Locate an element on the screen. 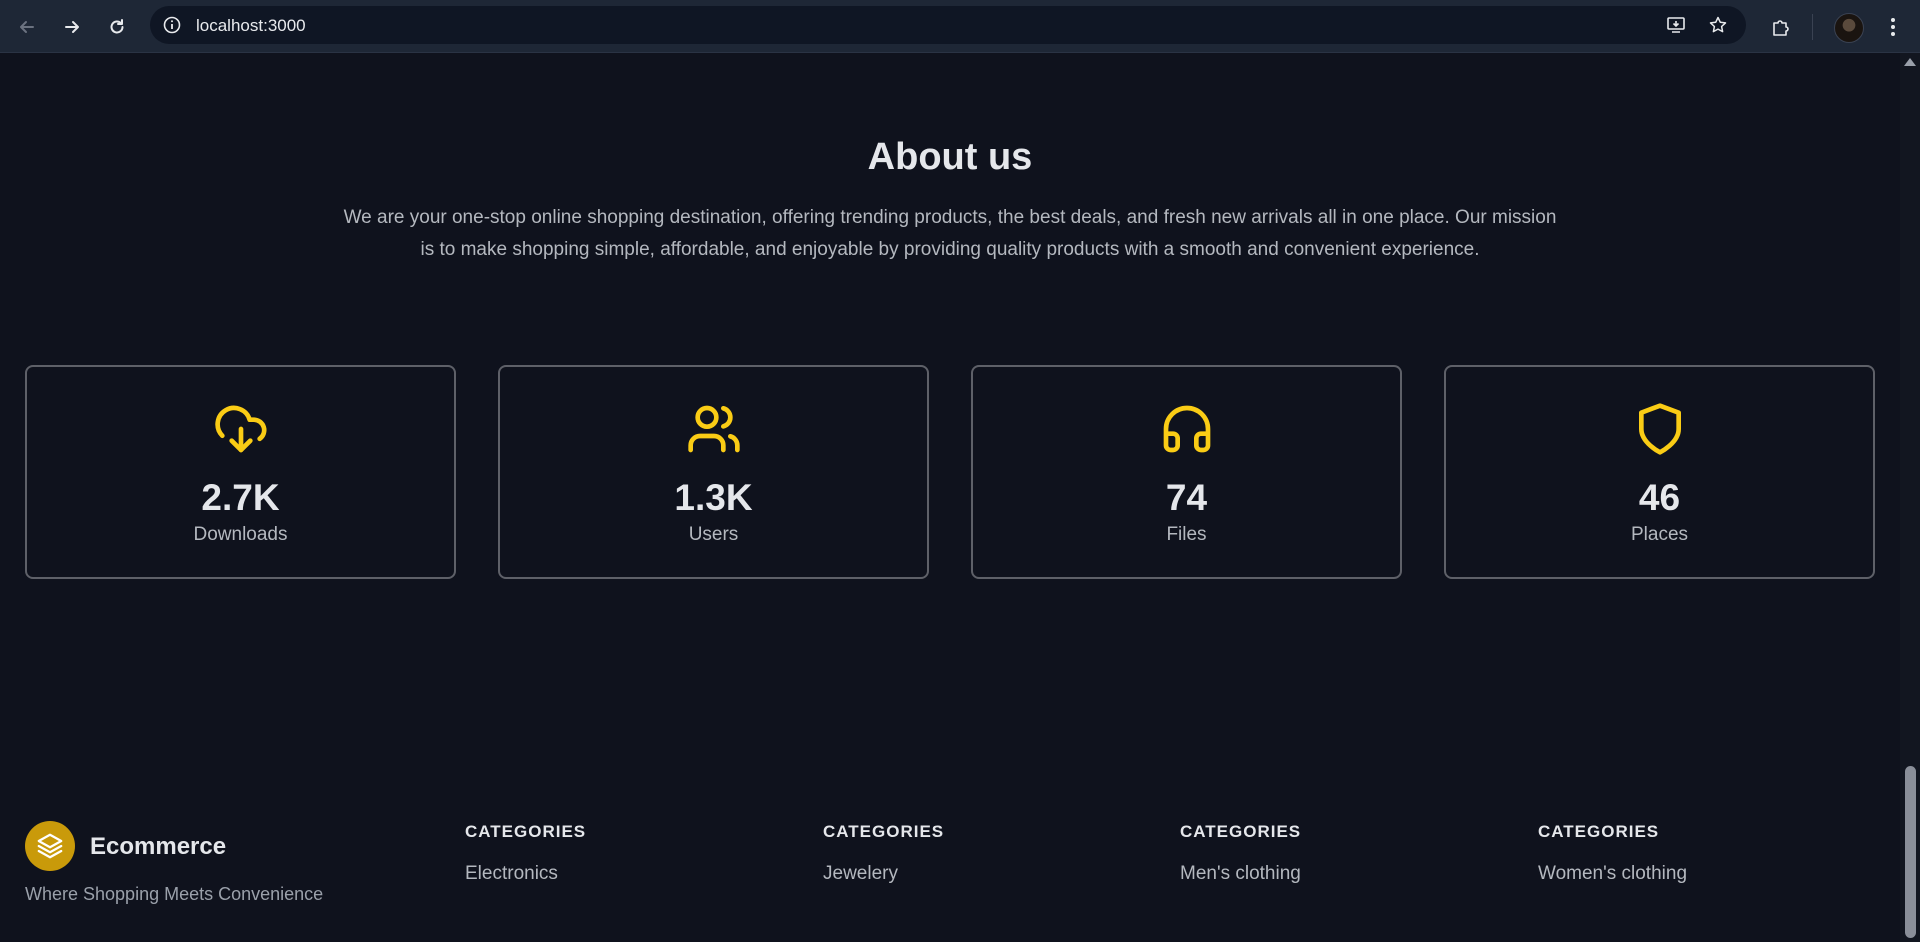 The width and height of the screenshot is (1920, 942). stat-card-places: 46 Places is located at coordinates (1659, 472).